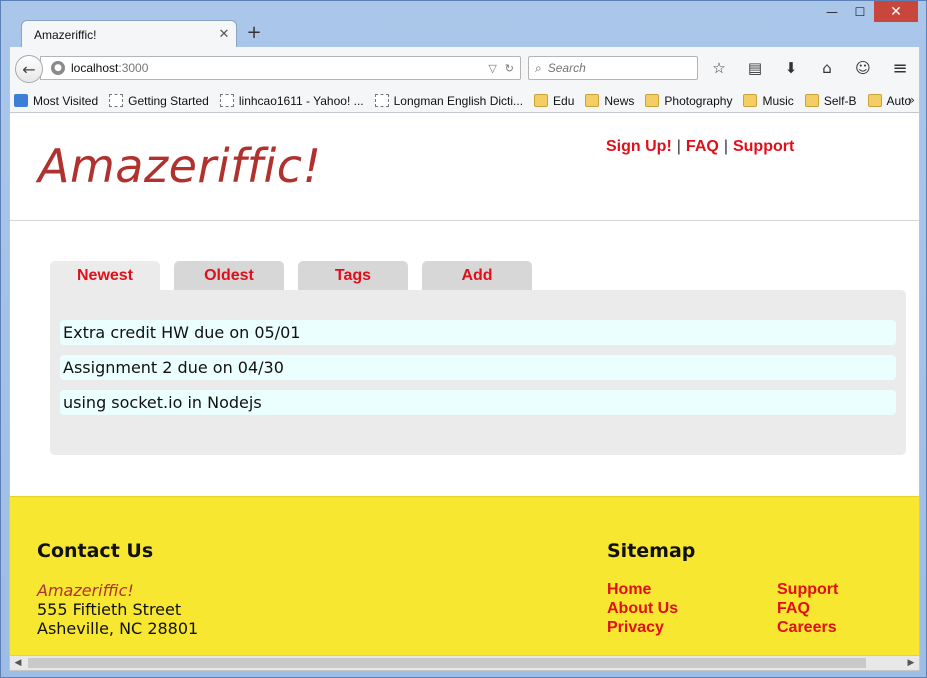  I want to click on url-host: localhost, so click(95, 68).